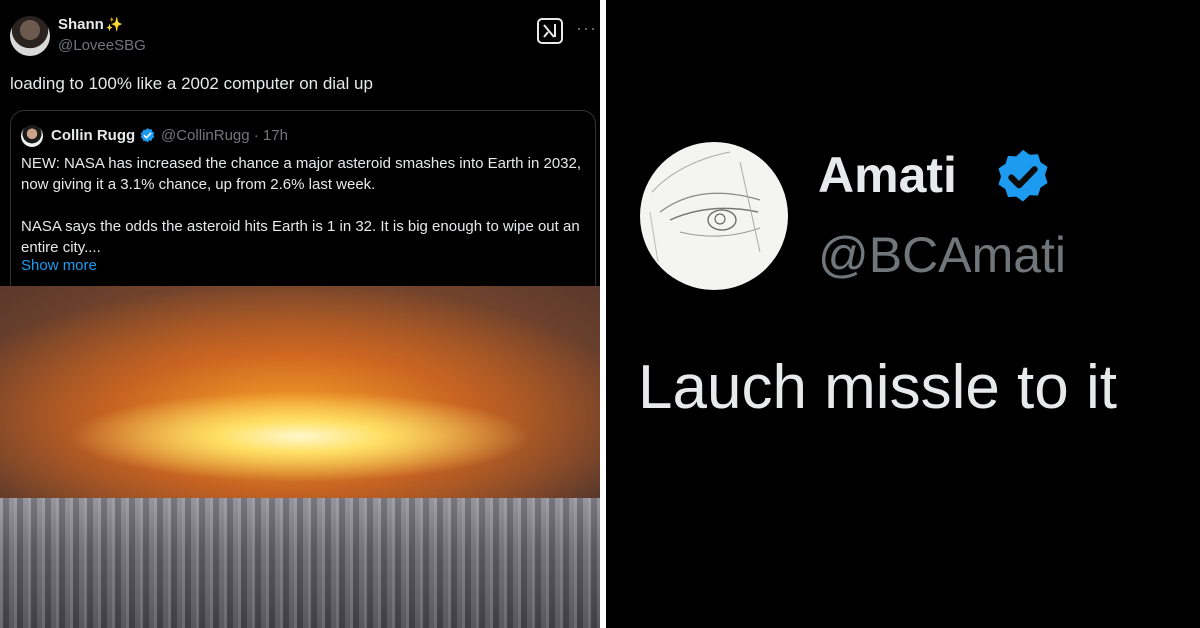 This screenshot has height=628, width=1200. Describe the element at coordinates (102, 45) in the screenshot. I see `author-handle: @LoveeSBG` at that location.